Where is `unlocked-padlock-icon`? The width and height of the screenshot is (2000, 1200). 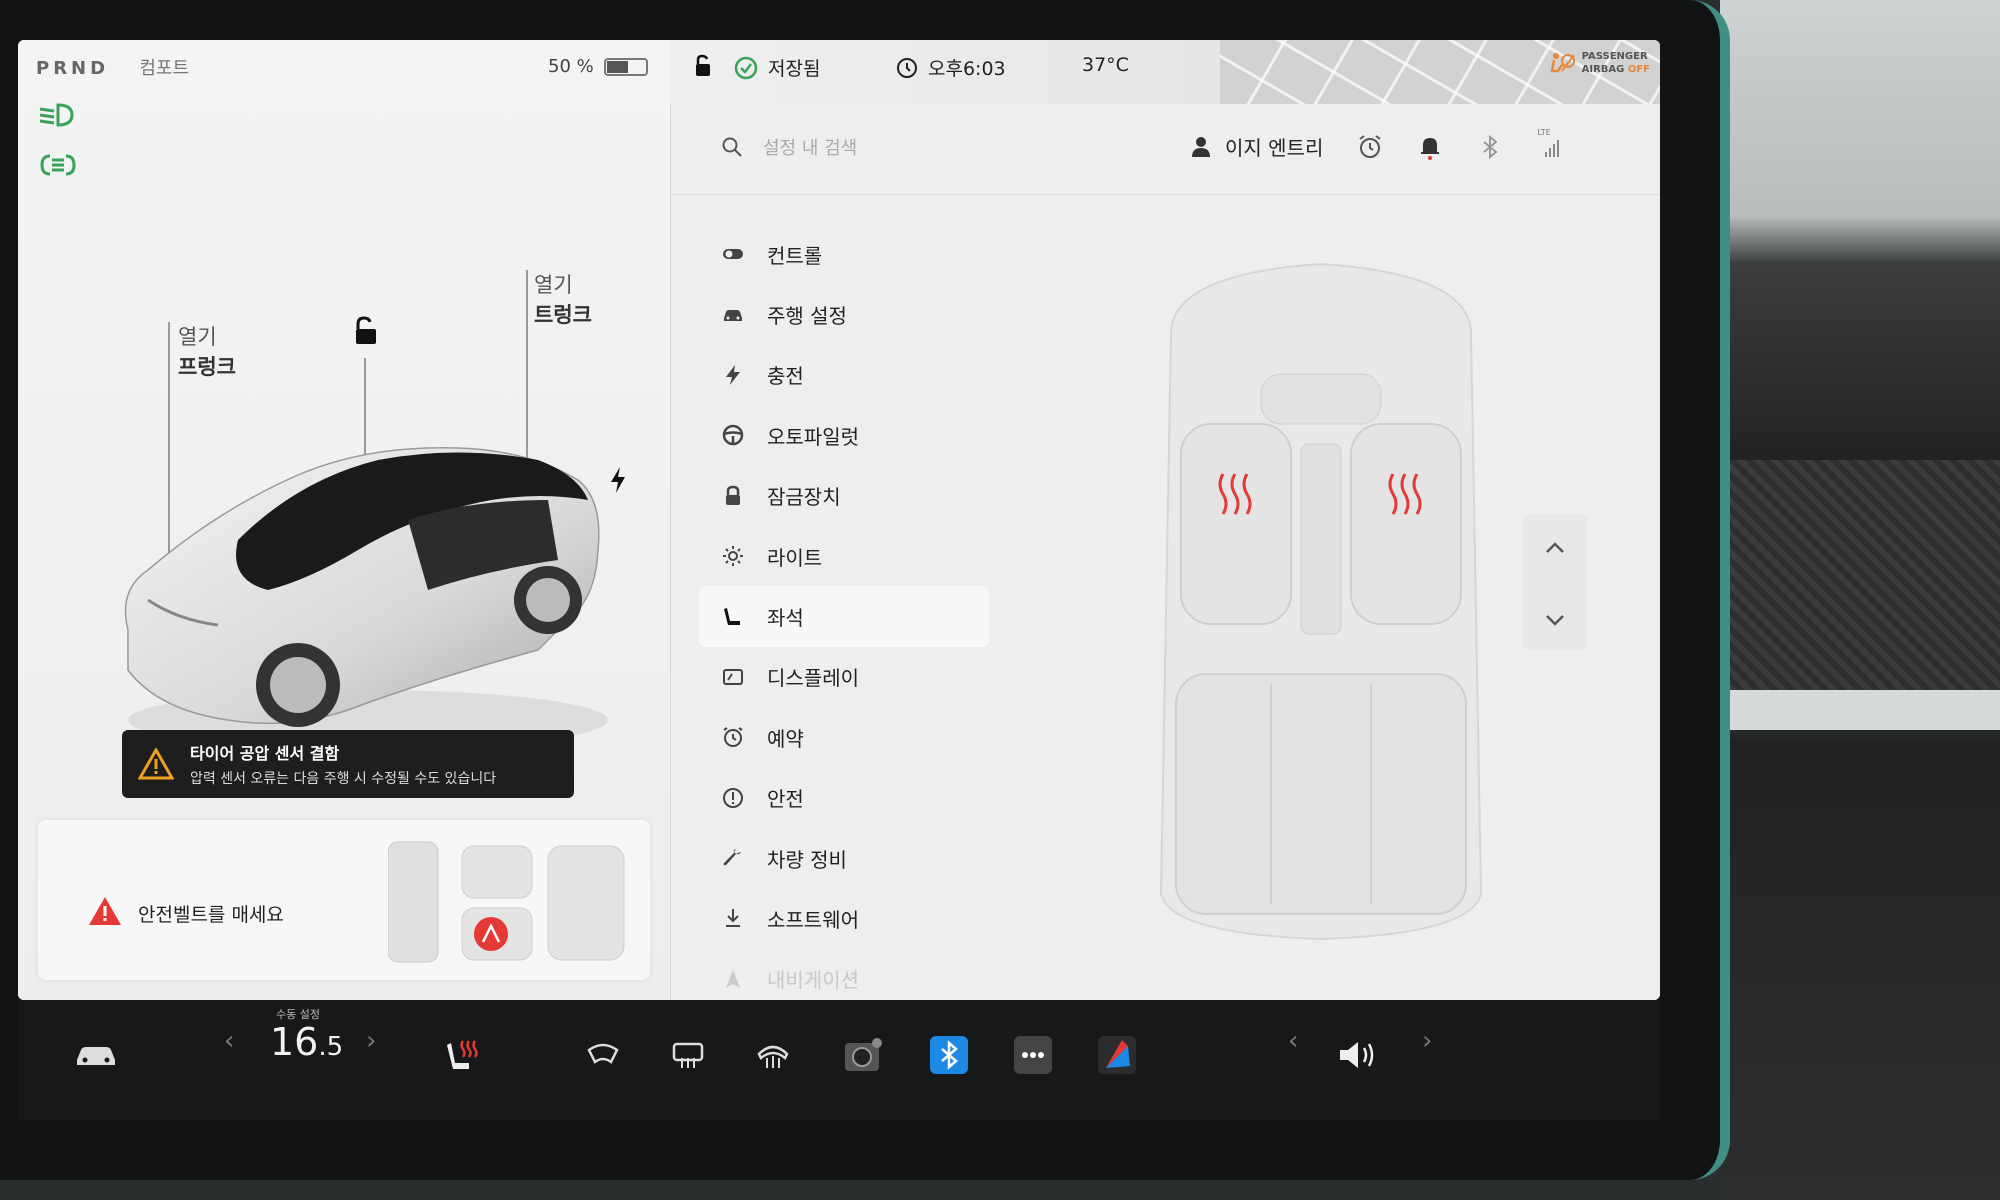
unlocked-padlock-icon is located at coordinates (703, 65).